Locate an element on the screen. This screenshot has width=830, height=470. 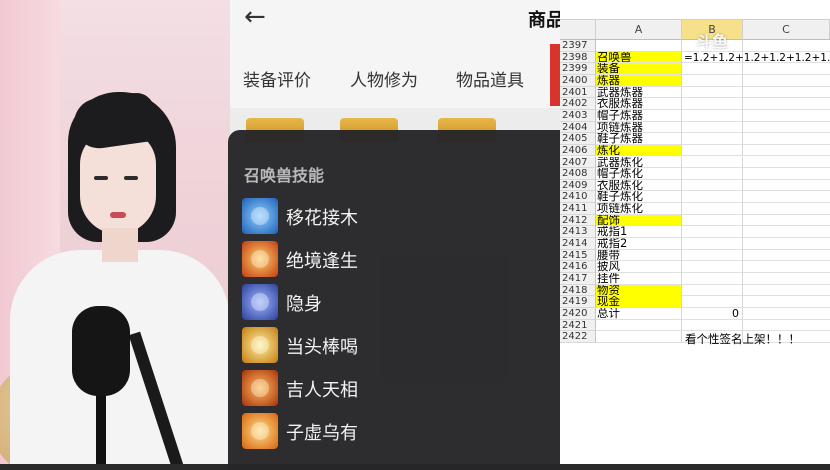
row-number: 2406 is located at coordinates (578, 150).